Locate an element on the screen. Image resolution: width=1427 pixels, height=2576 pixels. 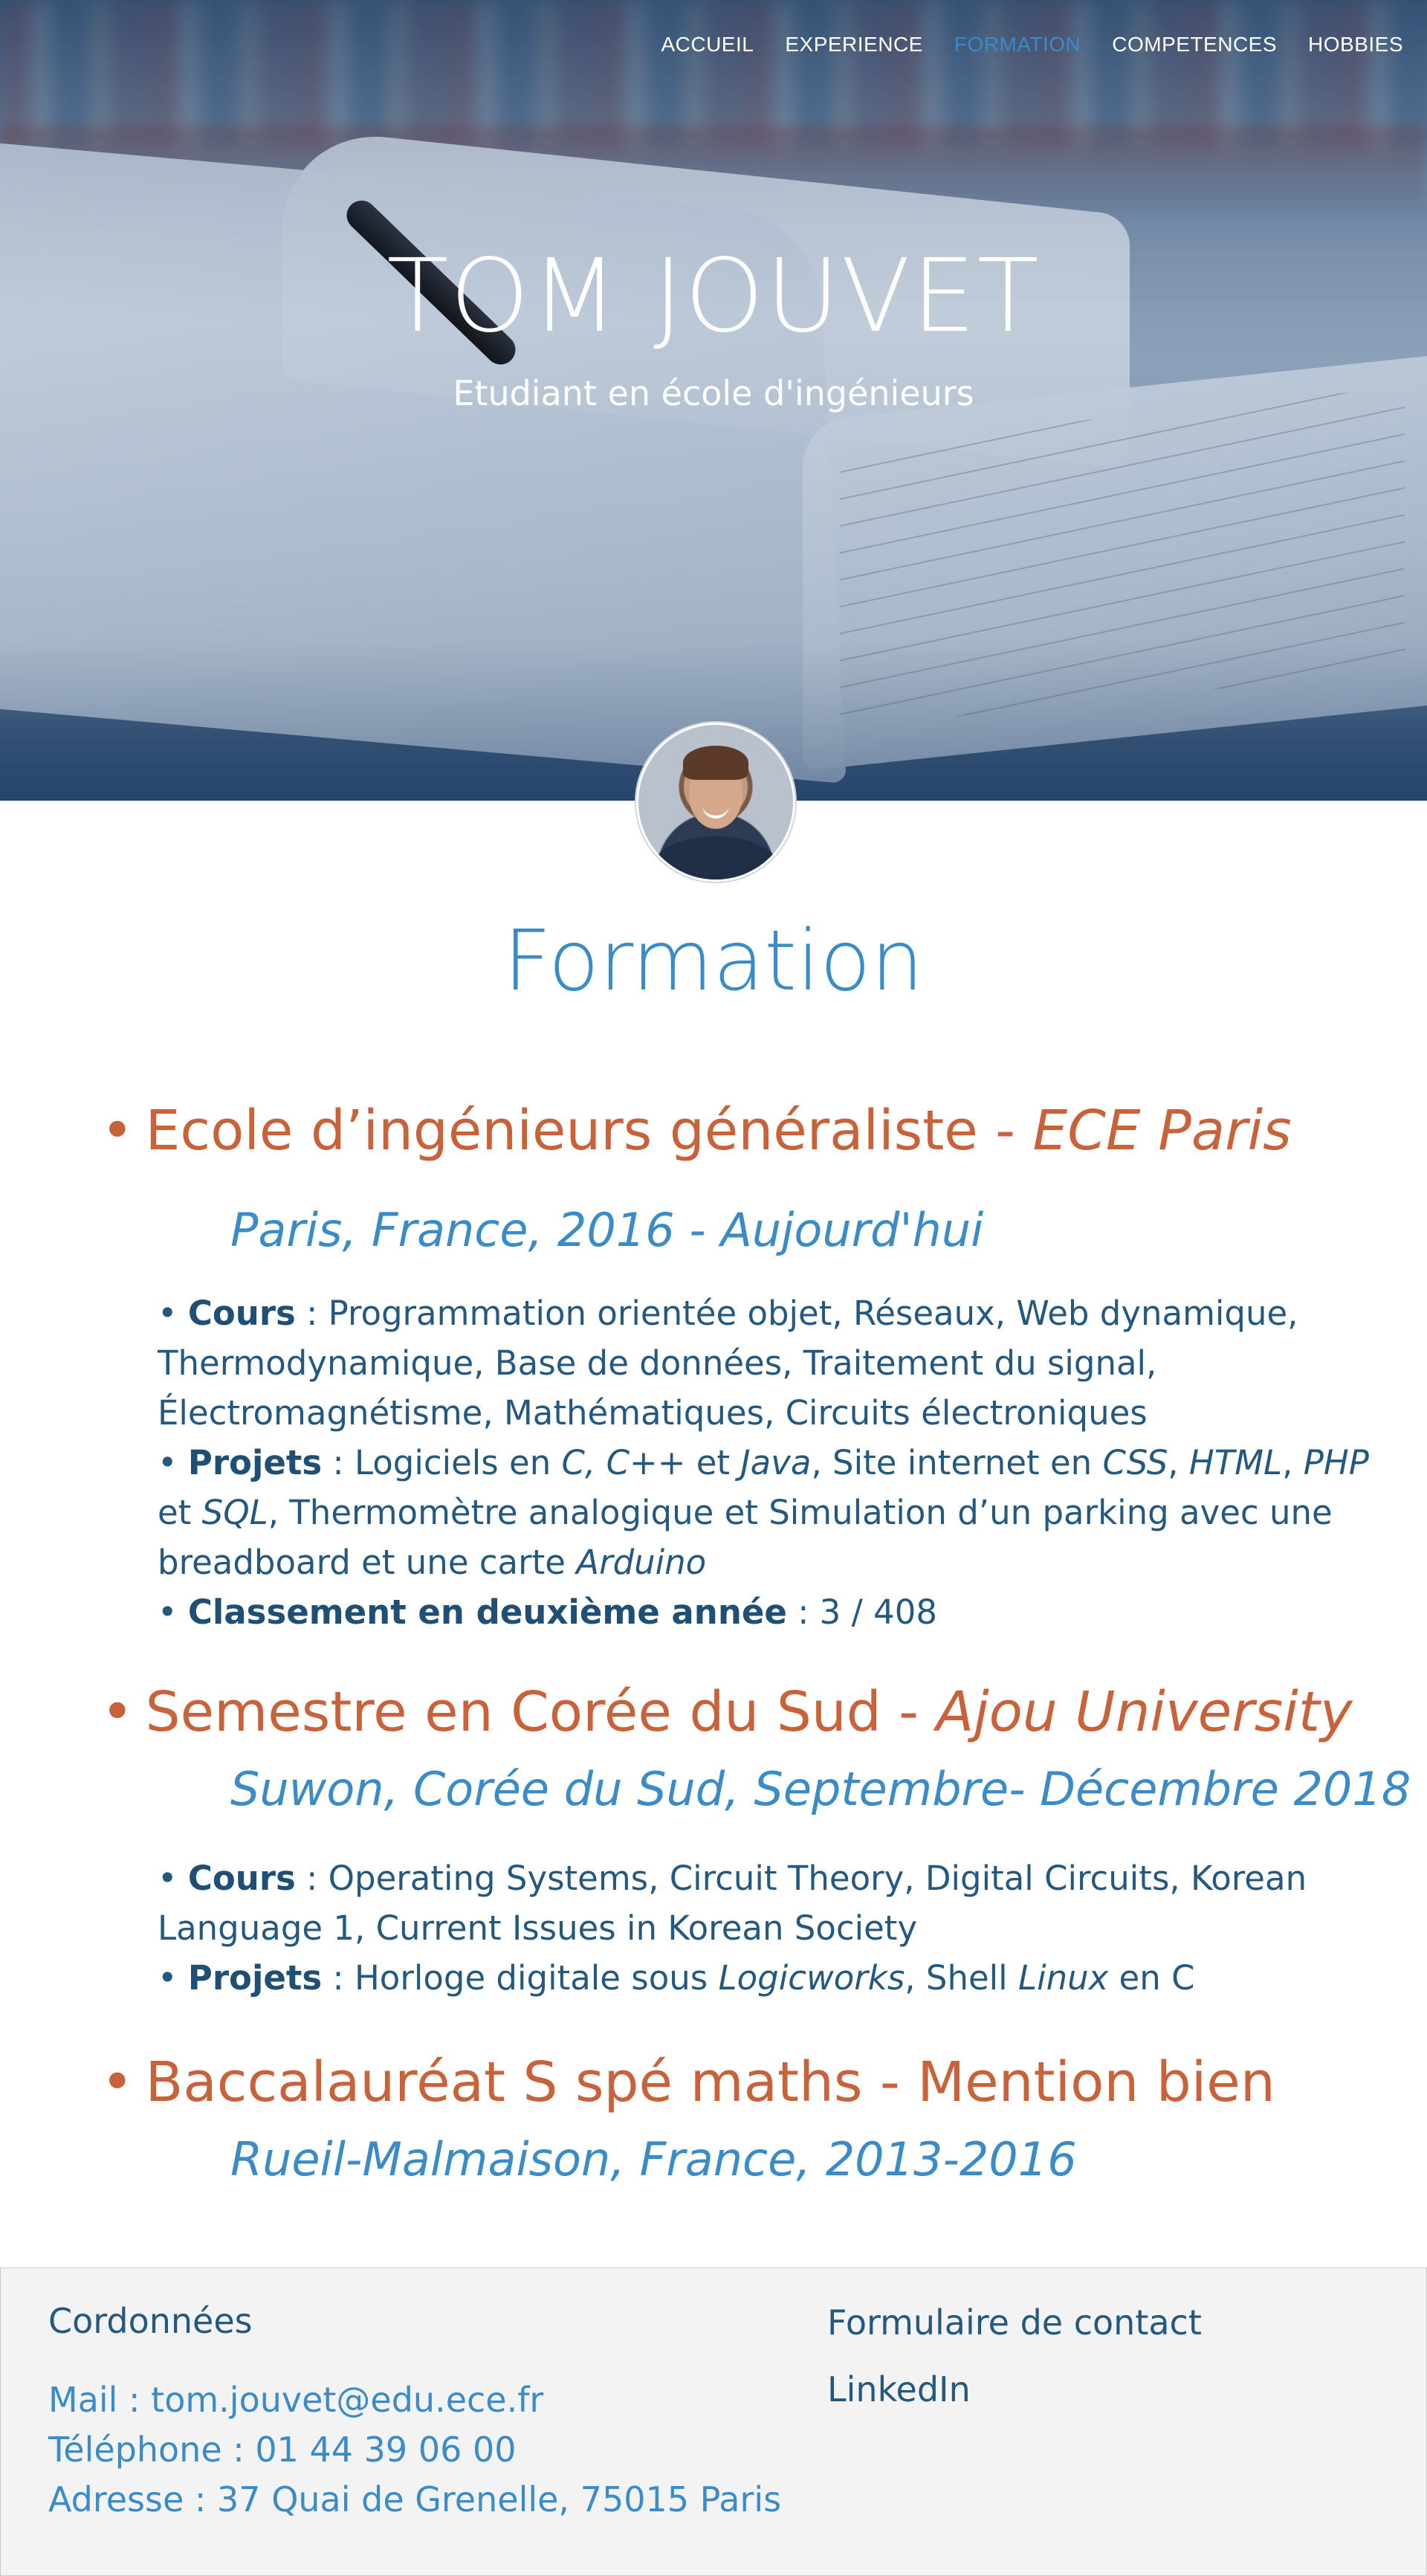
section-title: Formation is located at coordinates (713, 961).